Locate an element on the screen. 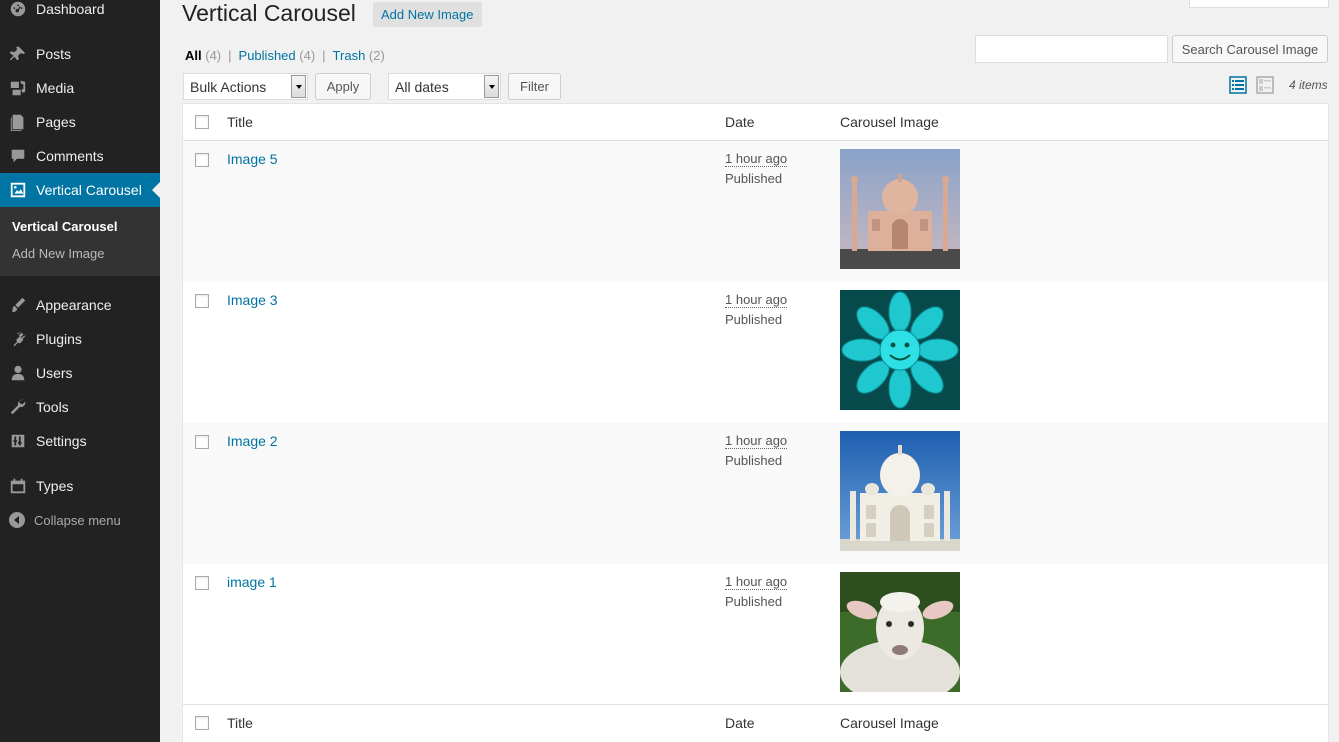  menu-label: Appearance is located at coordinates (74, 305).